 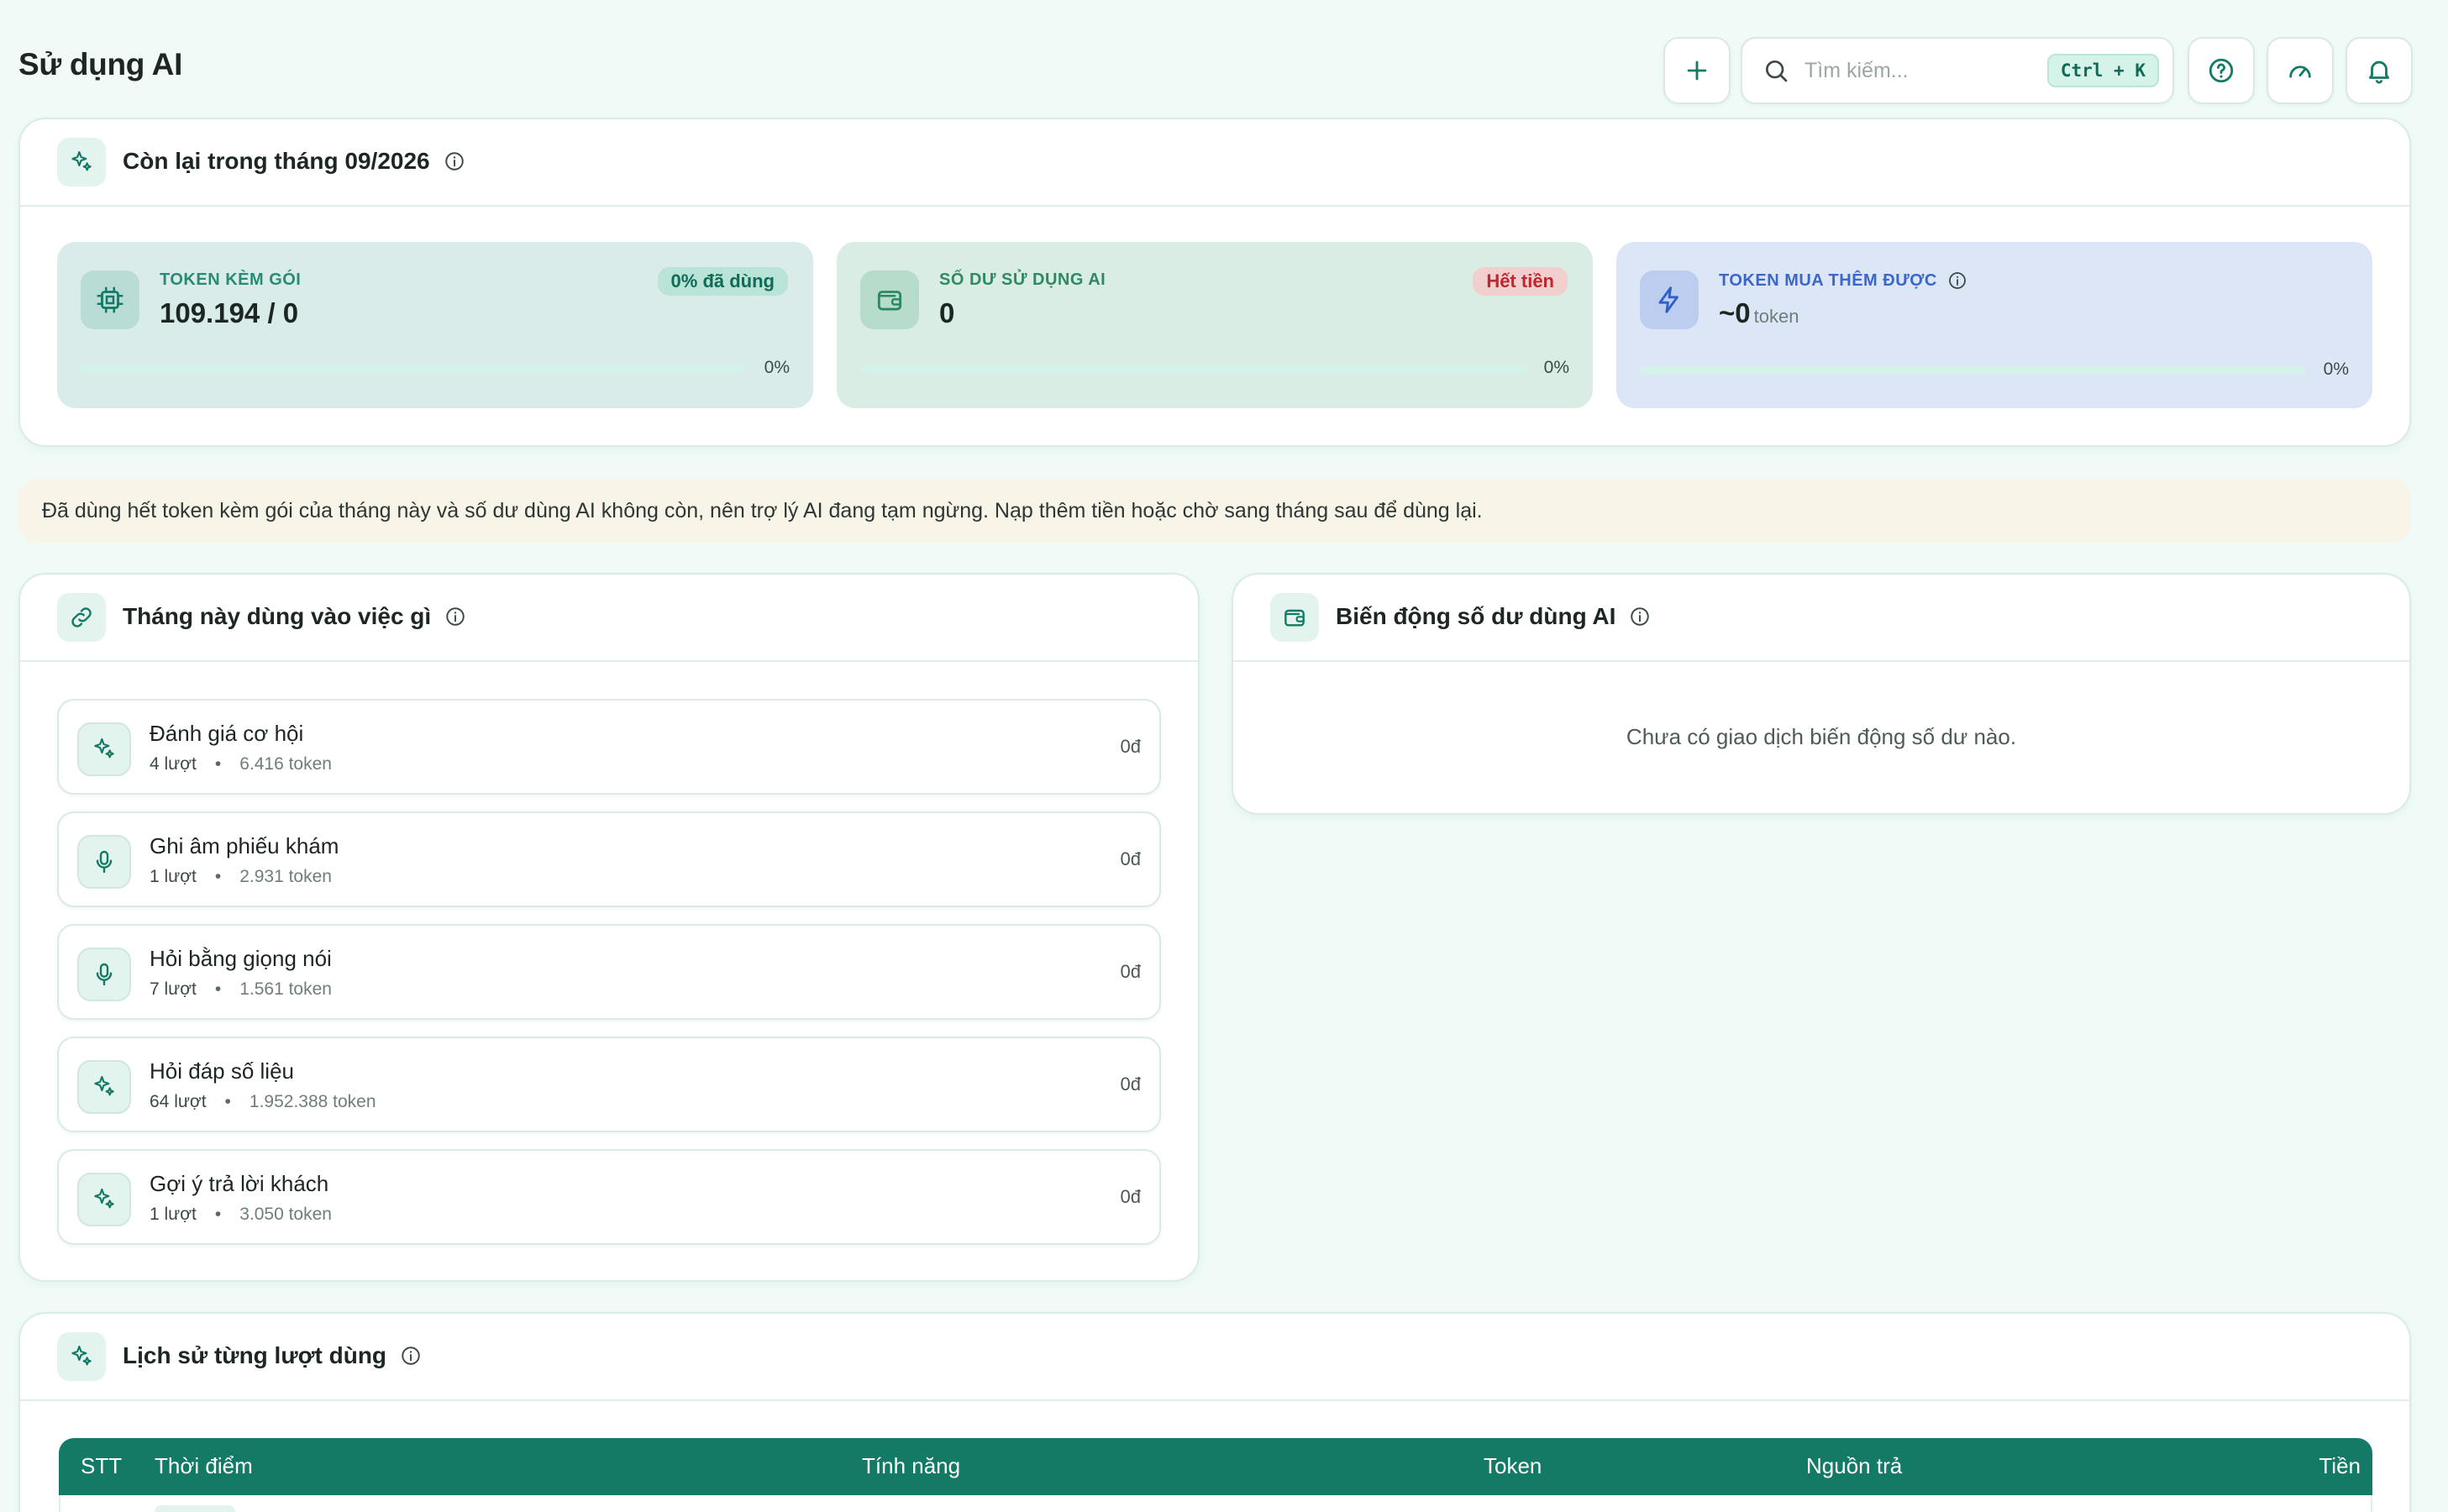 I want to click on usage-item-meta: 1 lượt • 2.931 token, so click(x=241, y=876).